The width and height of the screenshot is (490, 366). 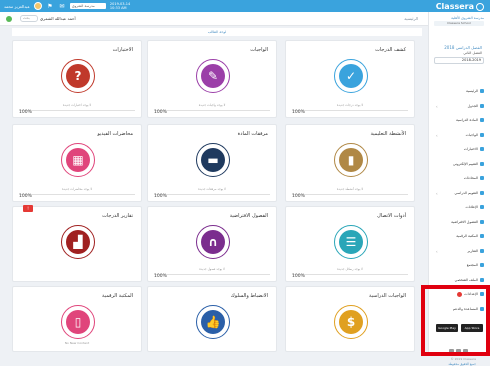 I want to click on dashboard-card: الفصول الافتراضية ∩ لا يوجد فصول جديدة 100%, so click(x=212, y=244).